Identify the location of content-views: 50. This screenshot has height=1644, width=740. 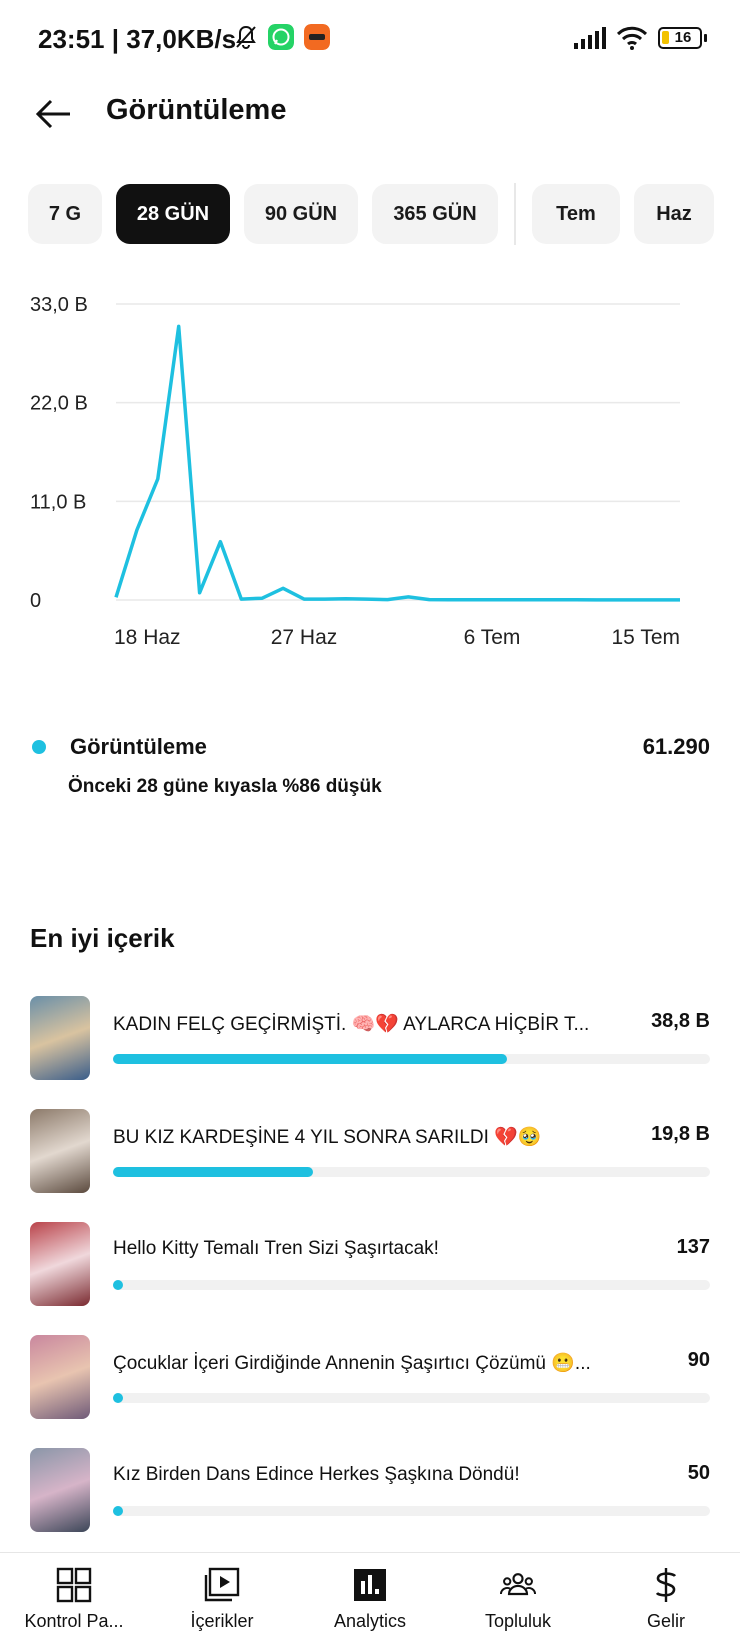
(698, 1473).